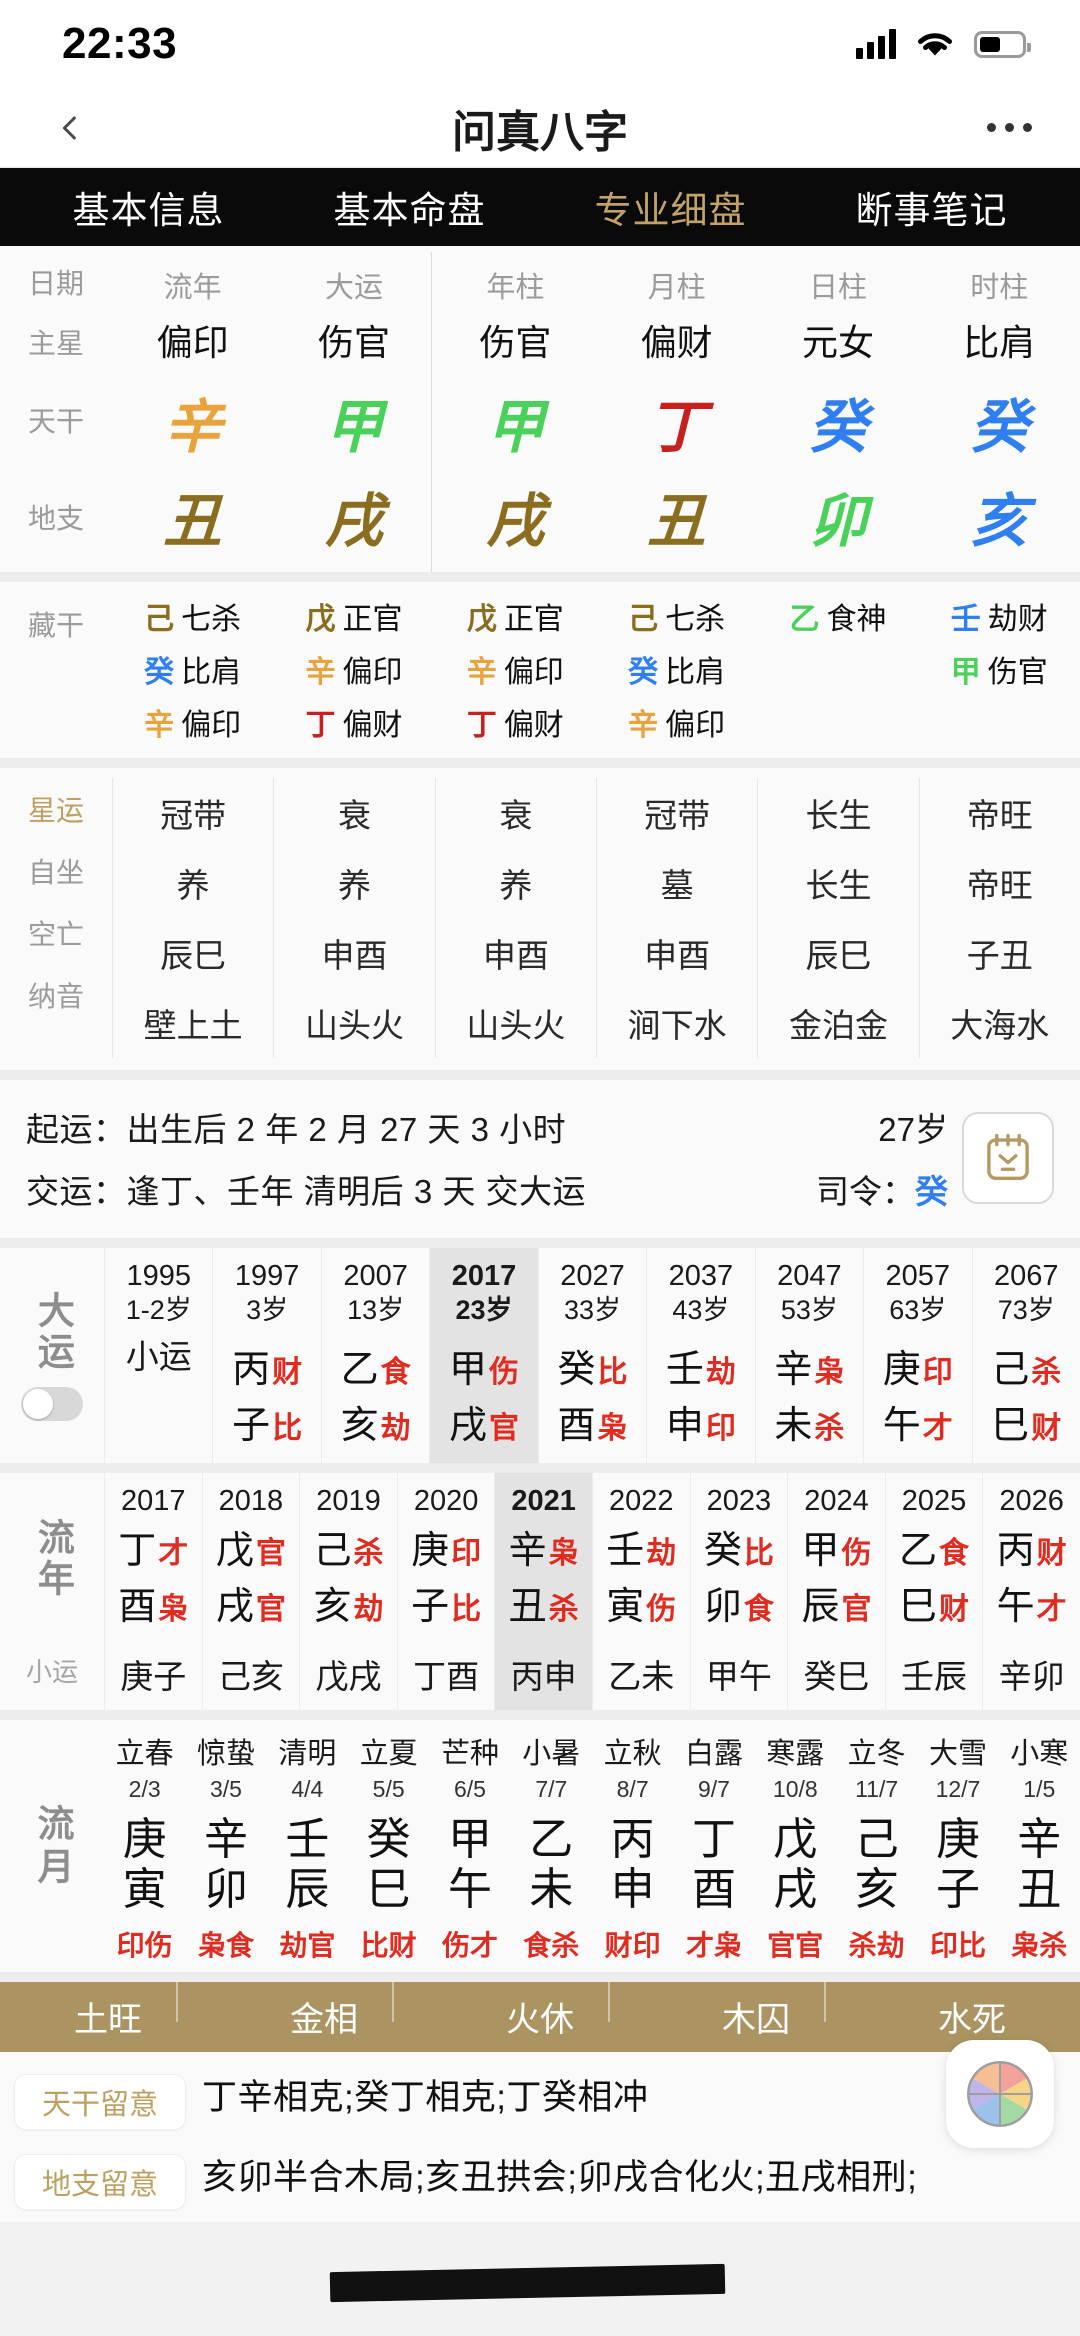 The image size is (1080, 2336). I want to click on liuyue-col-8: 寒露 10/8 戊 戌 官官, so click(795, 1847).